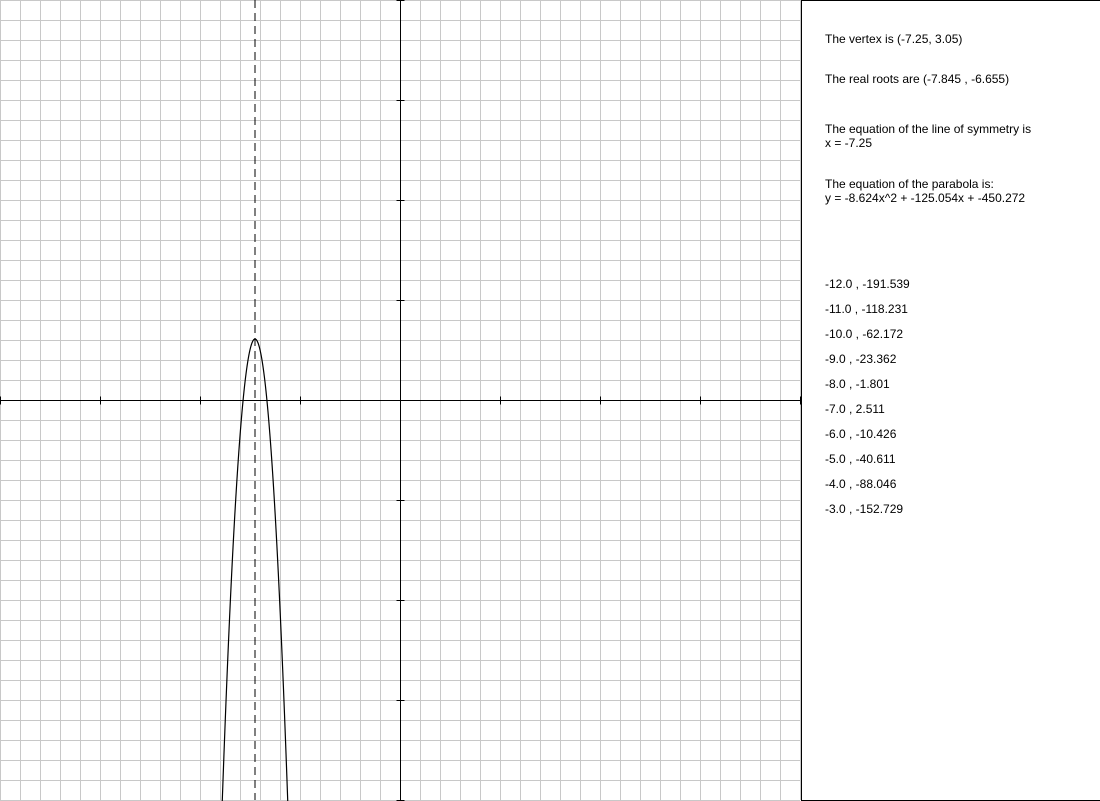  What do you see at coordinates (925, 198) in the screenshot?
I see `parabola-equation: y = -8.624x^2 + -125.054x + -450.272` at bounding box center [925, 198].